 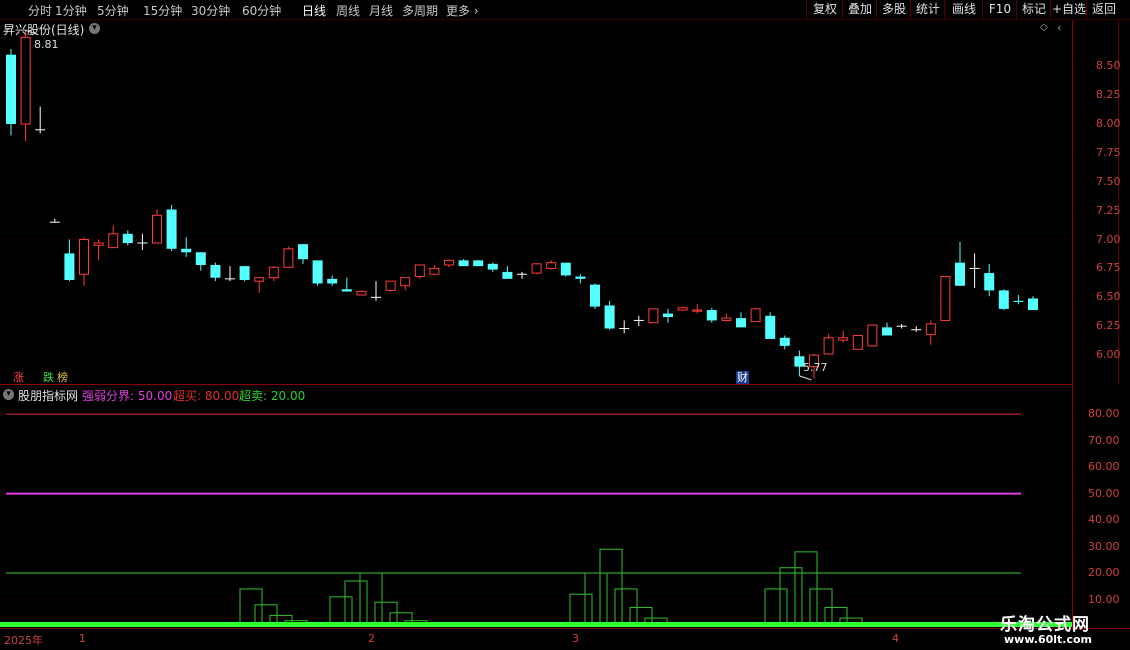 I want to click on price-tick-0: 8.50, so click(x=1108, y=66).